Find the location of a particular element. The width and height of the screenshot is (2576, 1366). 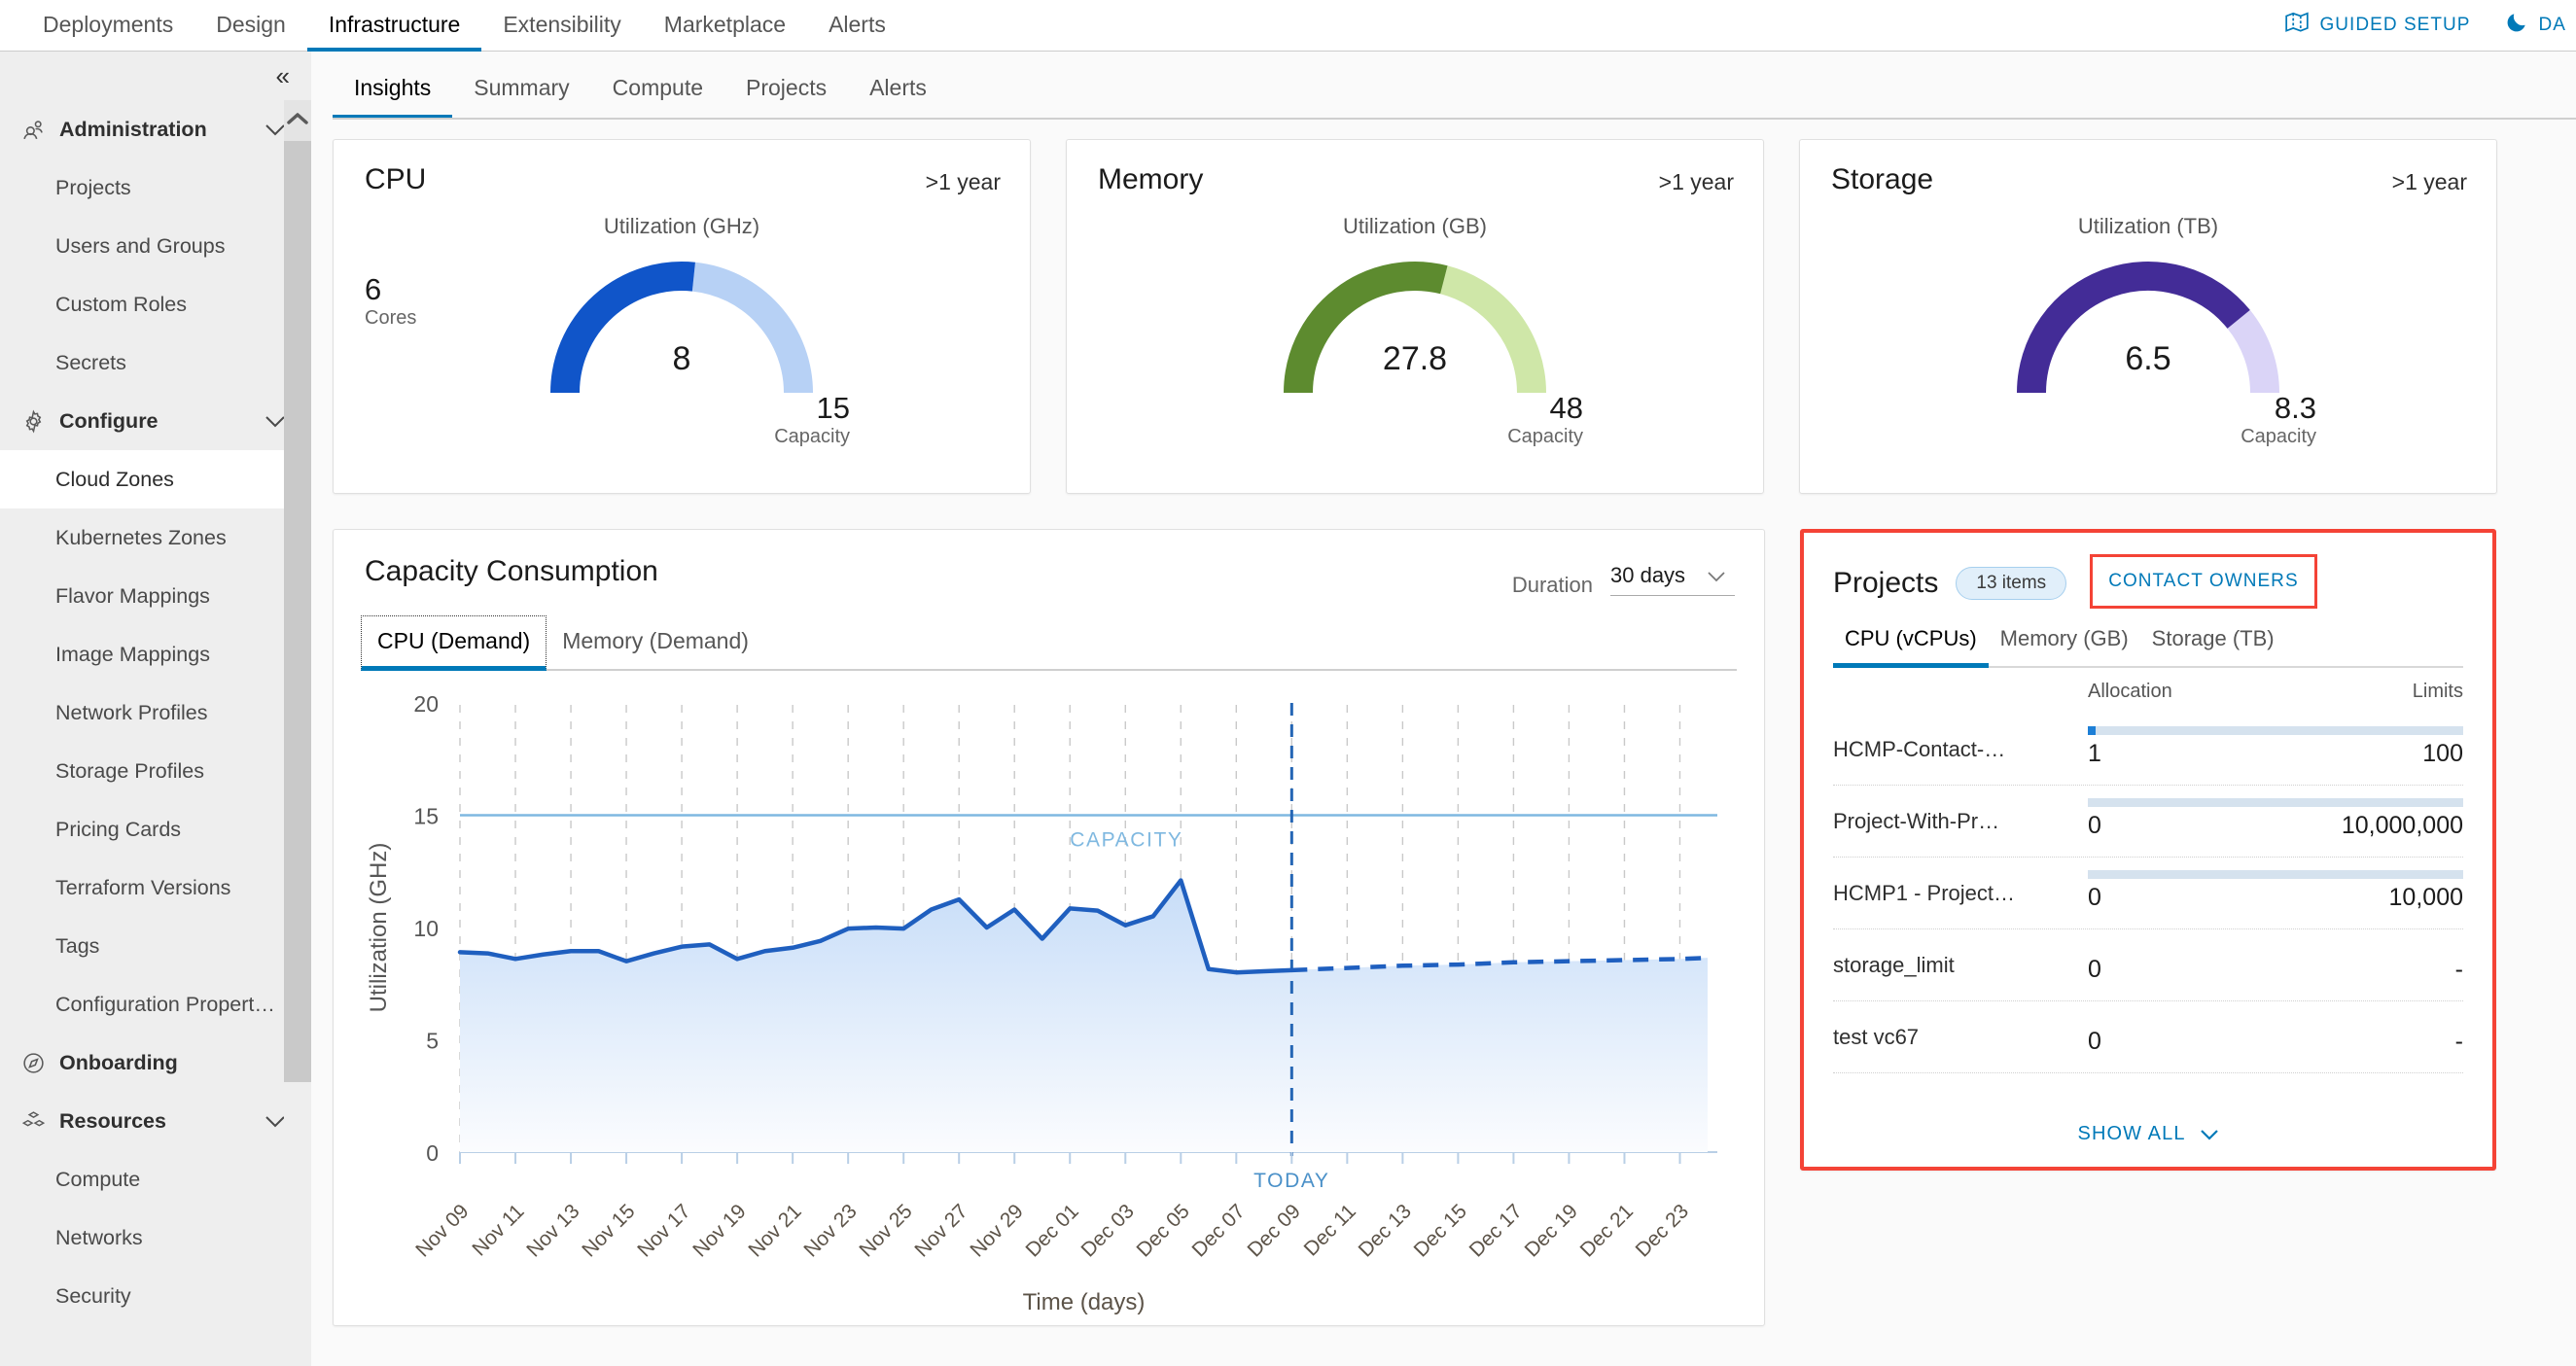

map-icon is located at coordinates (2297, 25).